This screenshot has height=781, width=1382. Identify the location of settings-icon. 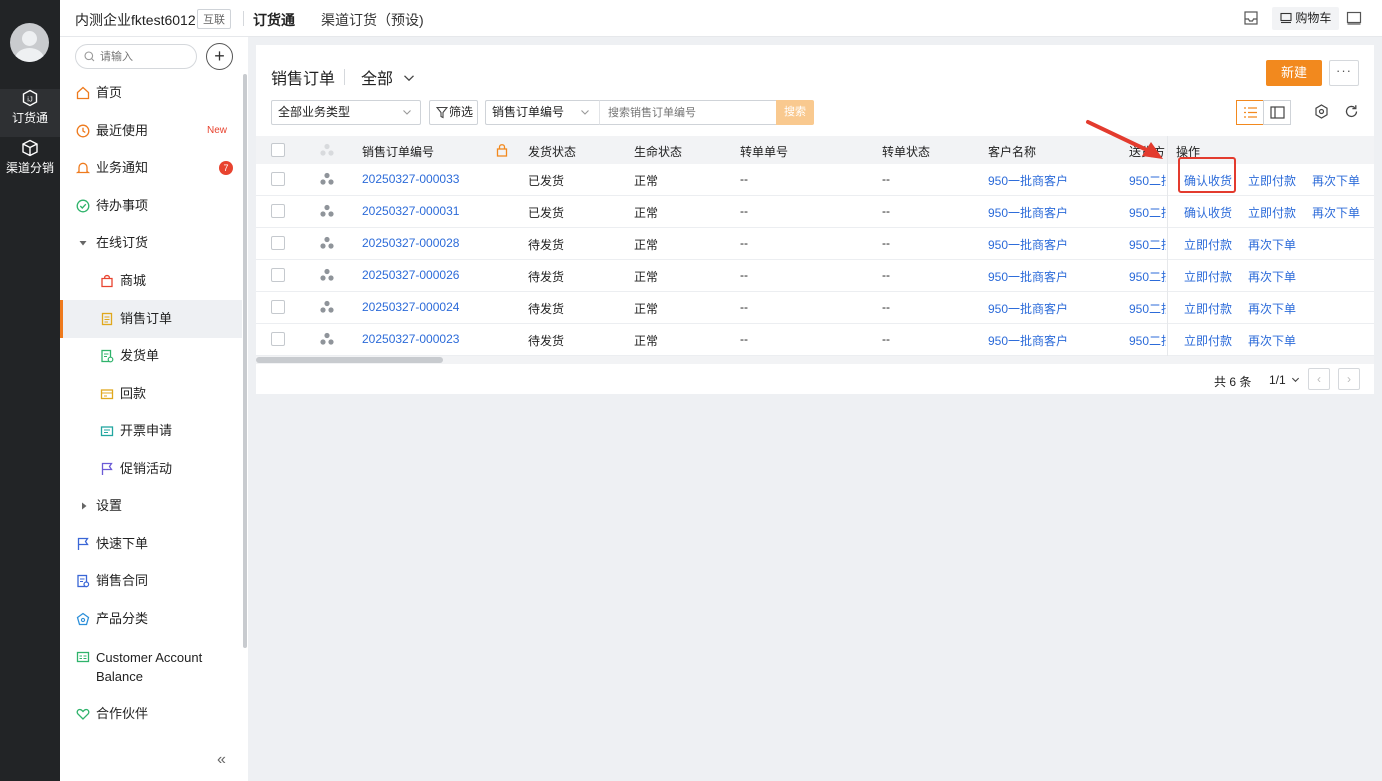
(1321, 111).